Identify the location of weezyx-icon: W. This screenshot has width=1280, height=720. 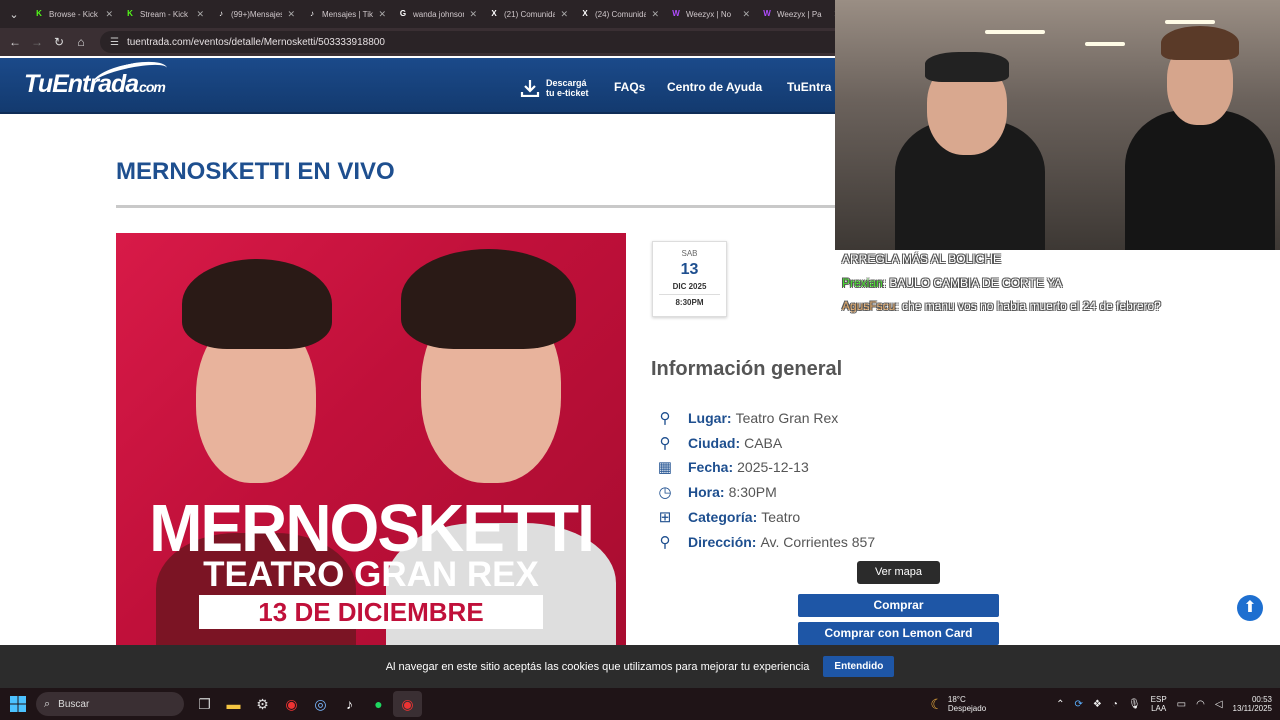
(767, 13).